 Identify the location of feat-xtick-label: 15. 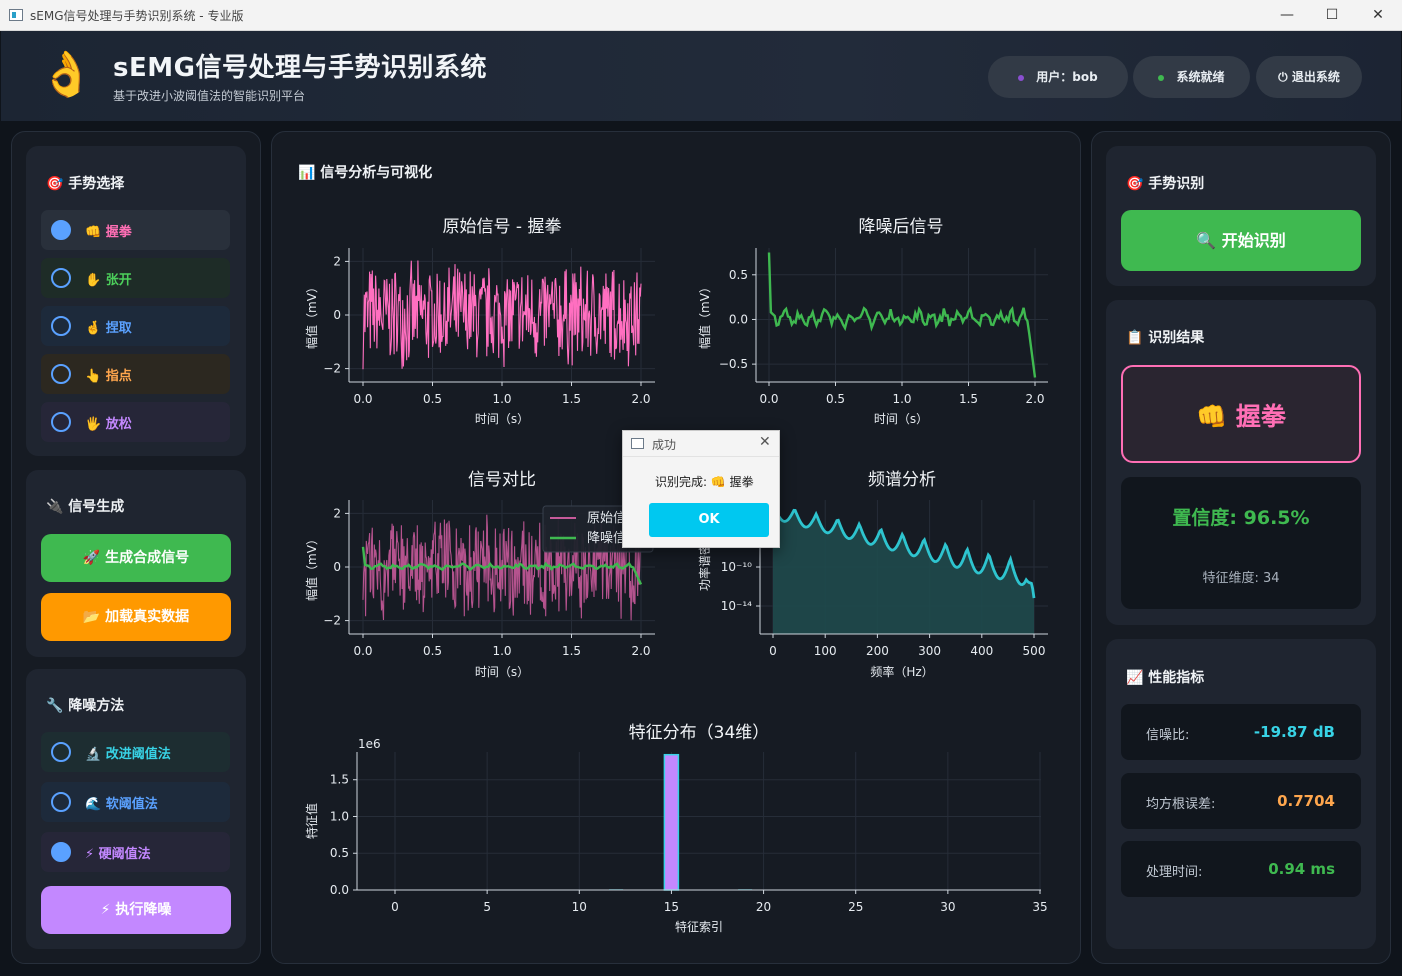
(671, 907).